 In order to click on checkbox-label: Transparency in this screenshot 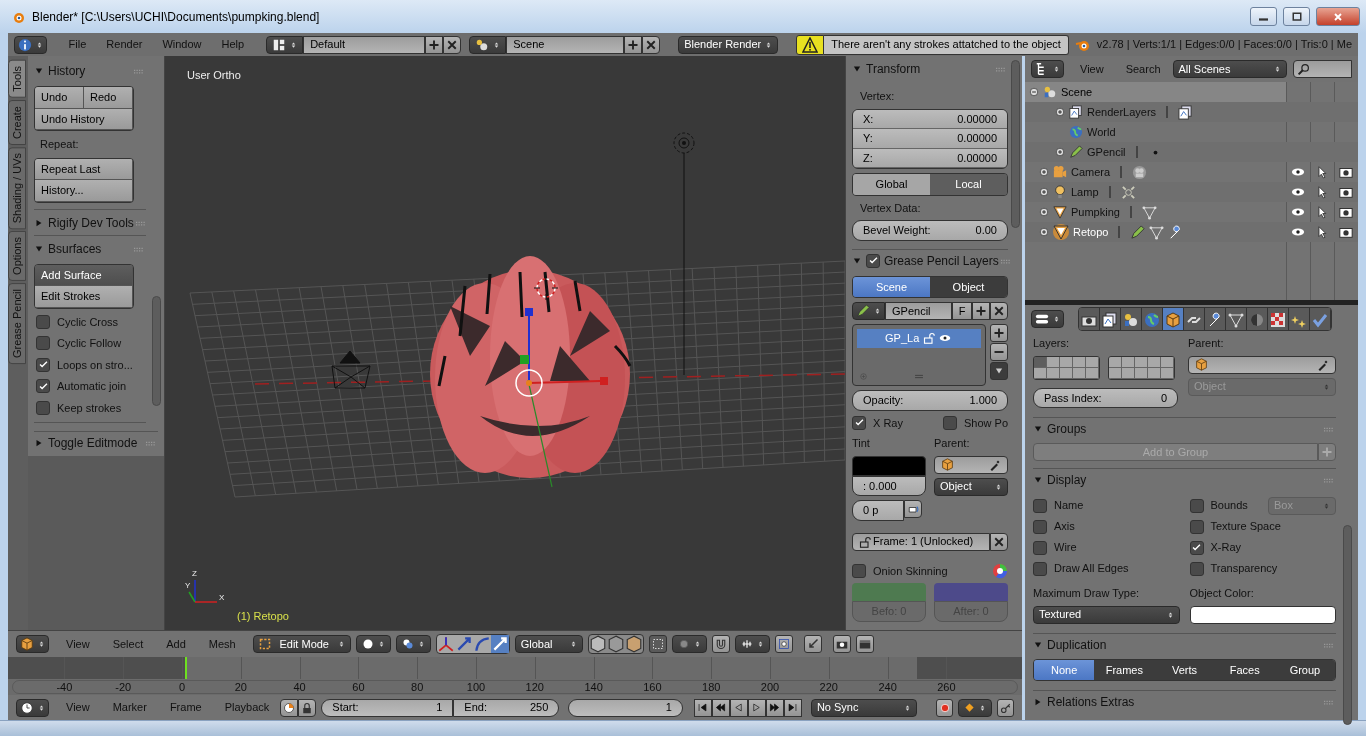, I will do `click(1244, 569)`.